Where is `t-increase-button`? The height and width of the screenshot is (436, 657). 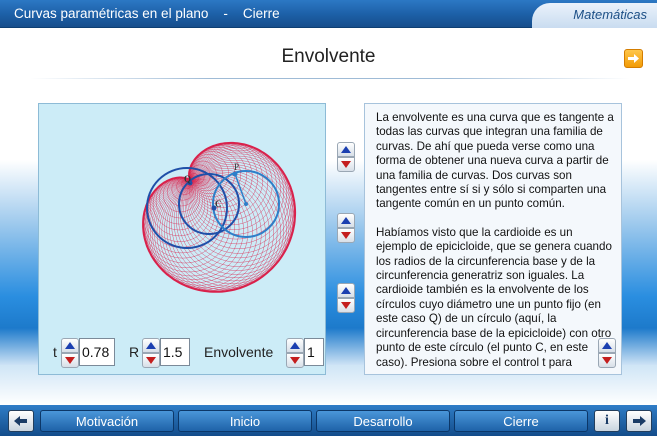
t-increase-button is located at coordinates (70, 345).